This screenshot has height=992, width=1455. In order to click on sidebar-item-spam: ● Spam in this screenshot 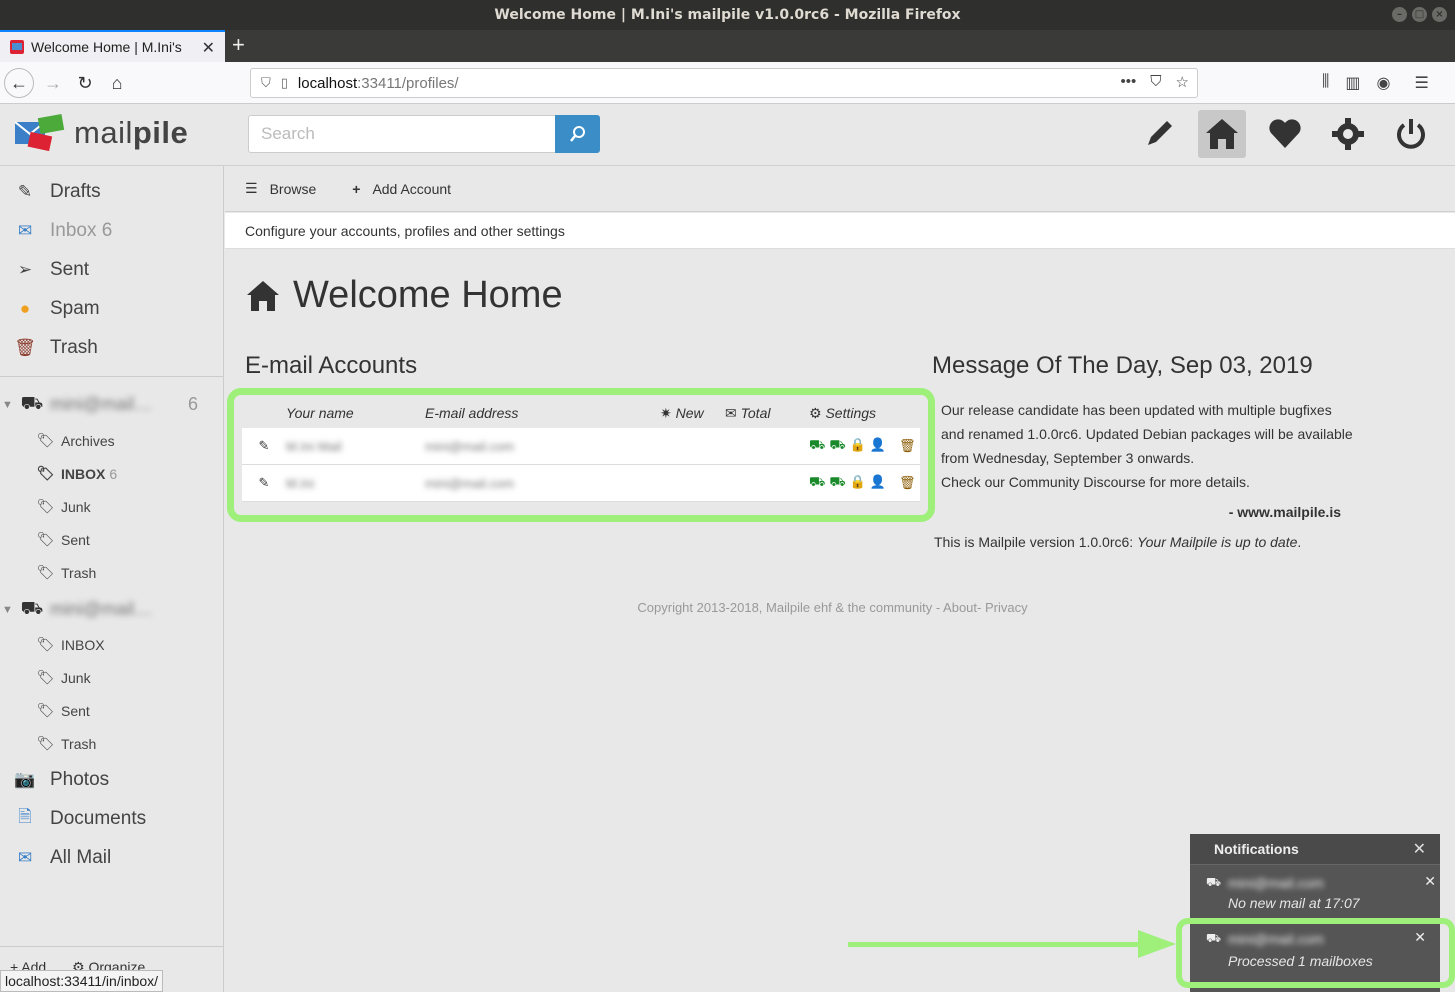, I will do `click(112, 308)`.